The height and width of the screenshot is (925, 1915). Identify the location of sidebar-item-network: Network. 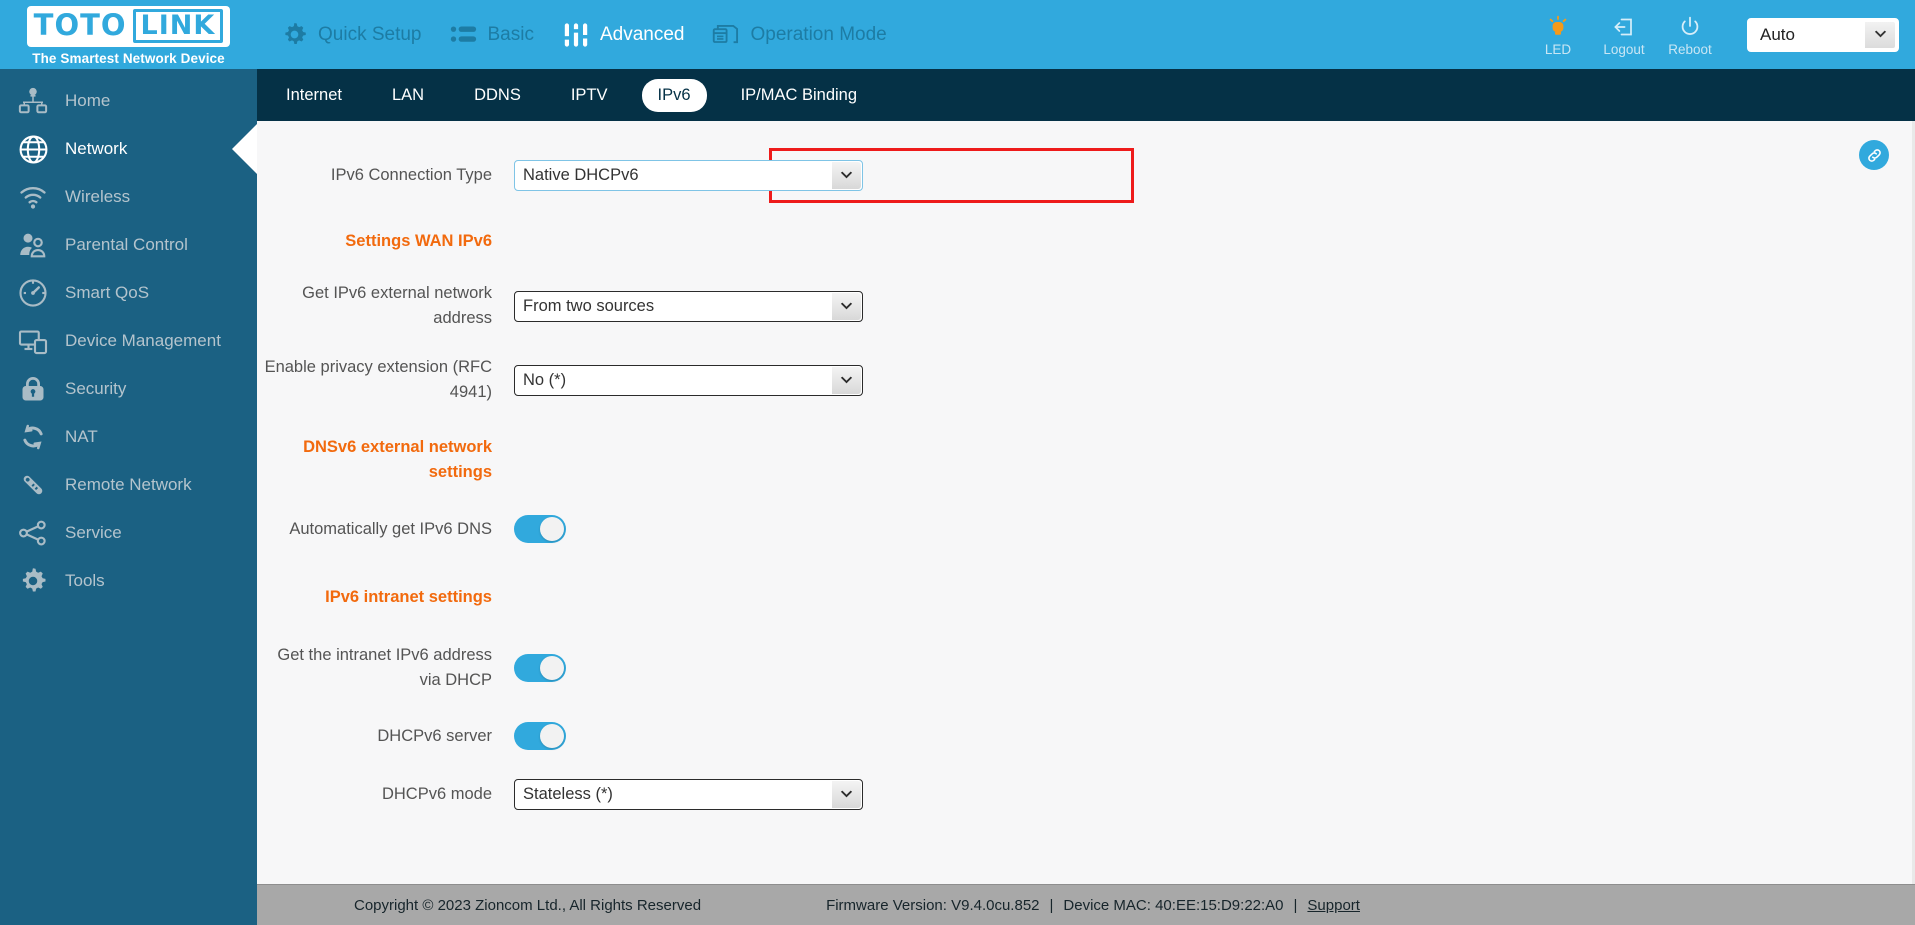
(128, 149).